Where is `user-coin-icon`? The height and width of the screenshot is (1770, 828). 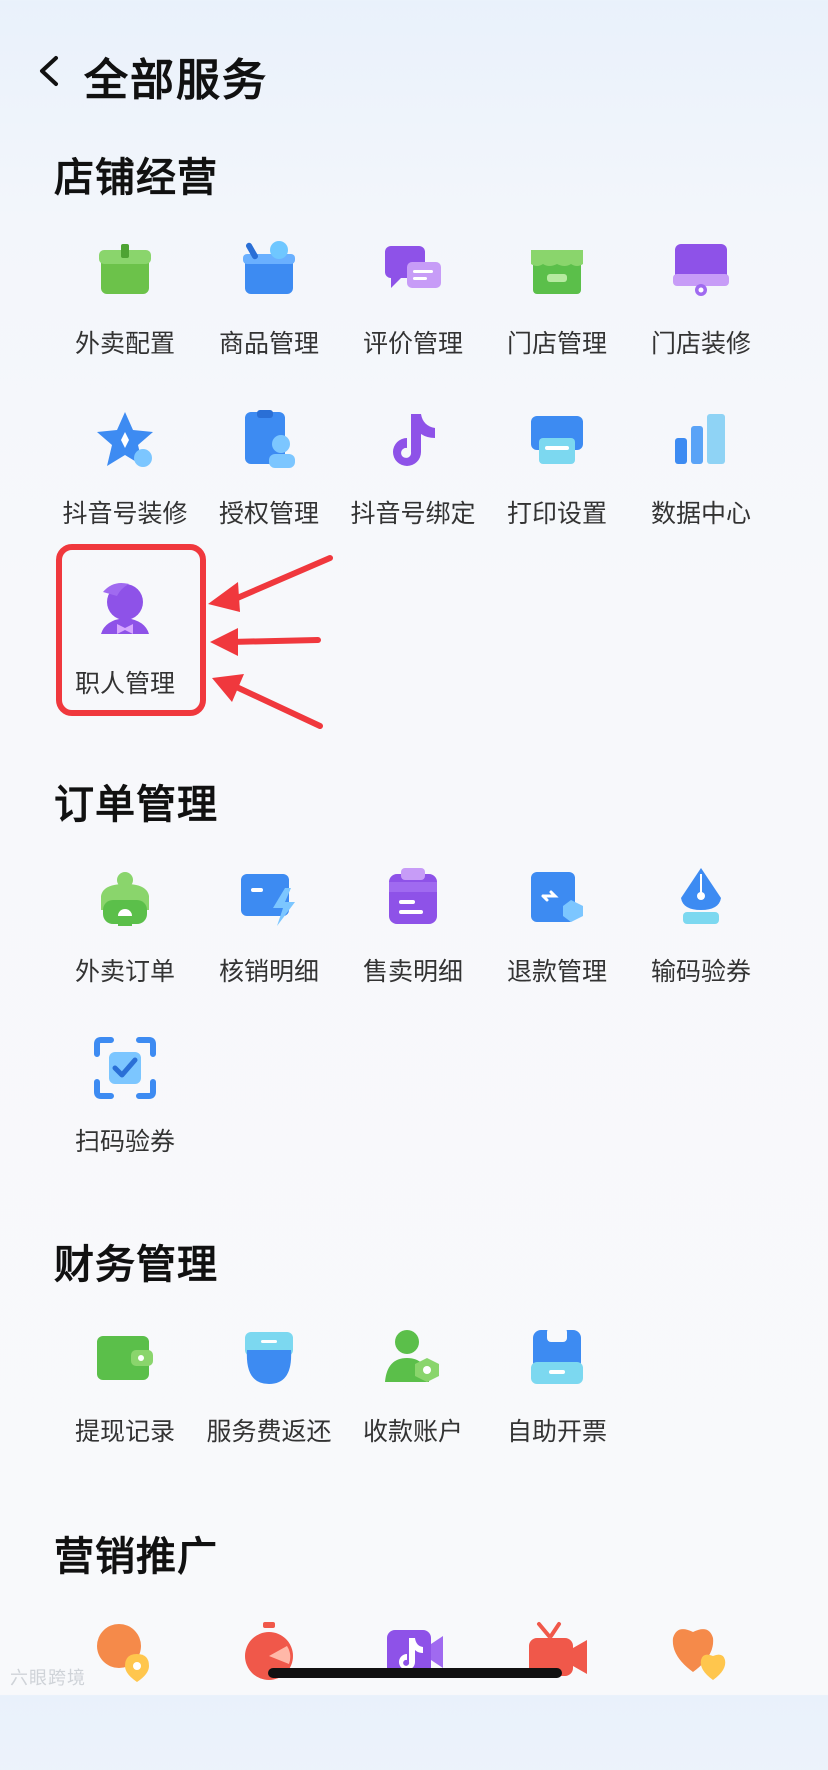 user-coin-icon is located at coordinates (413, 1358).